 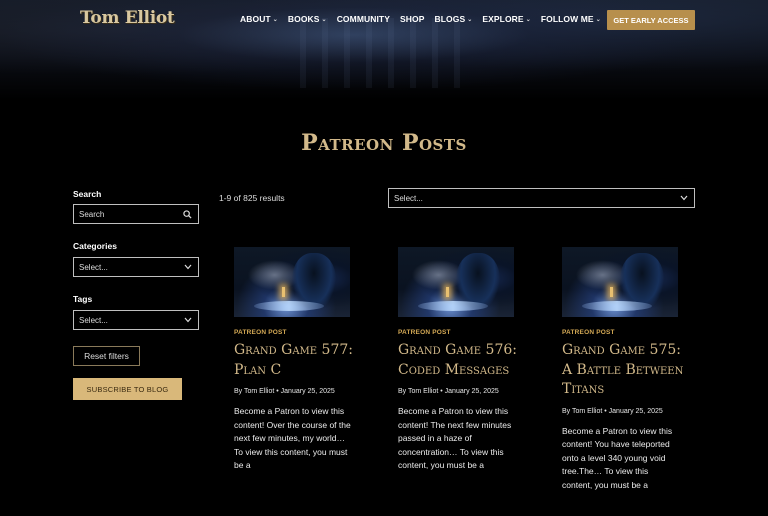 I want to click on post-title: Grand Game 576: Coded Messages, so click(x=462, y=360).